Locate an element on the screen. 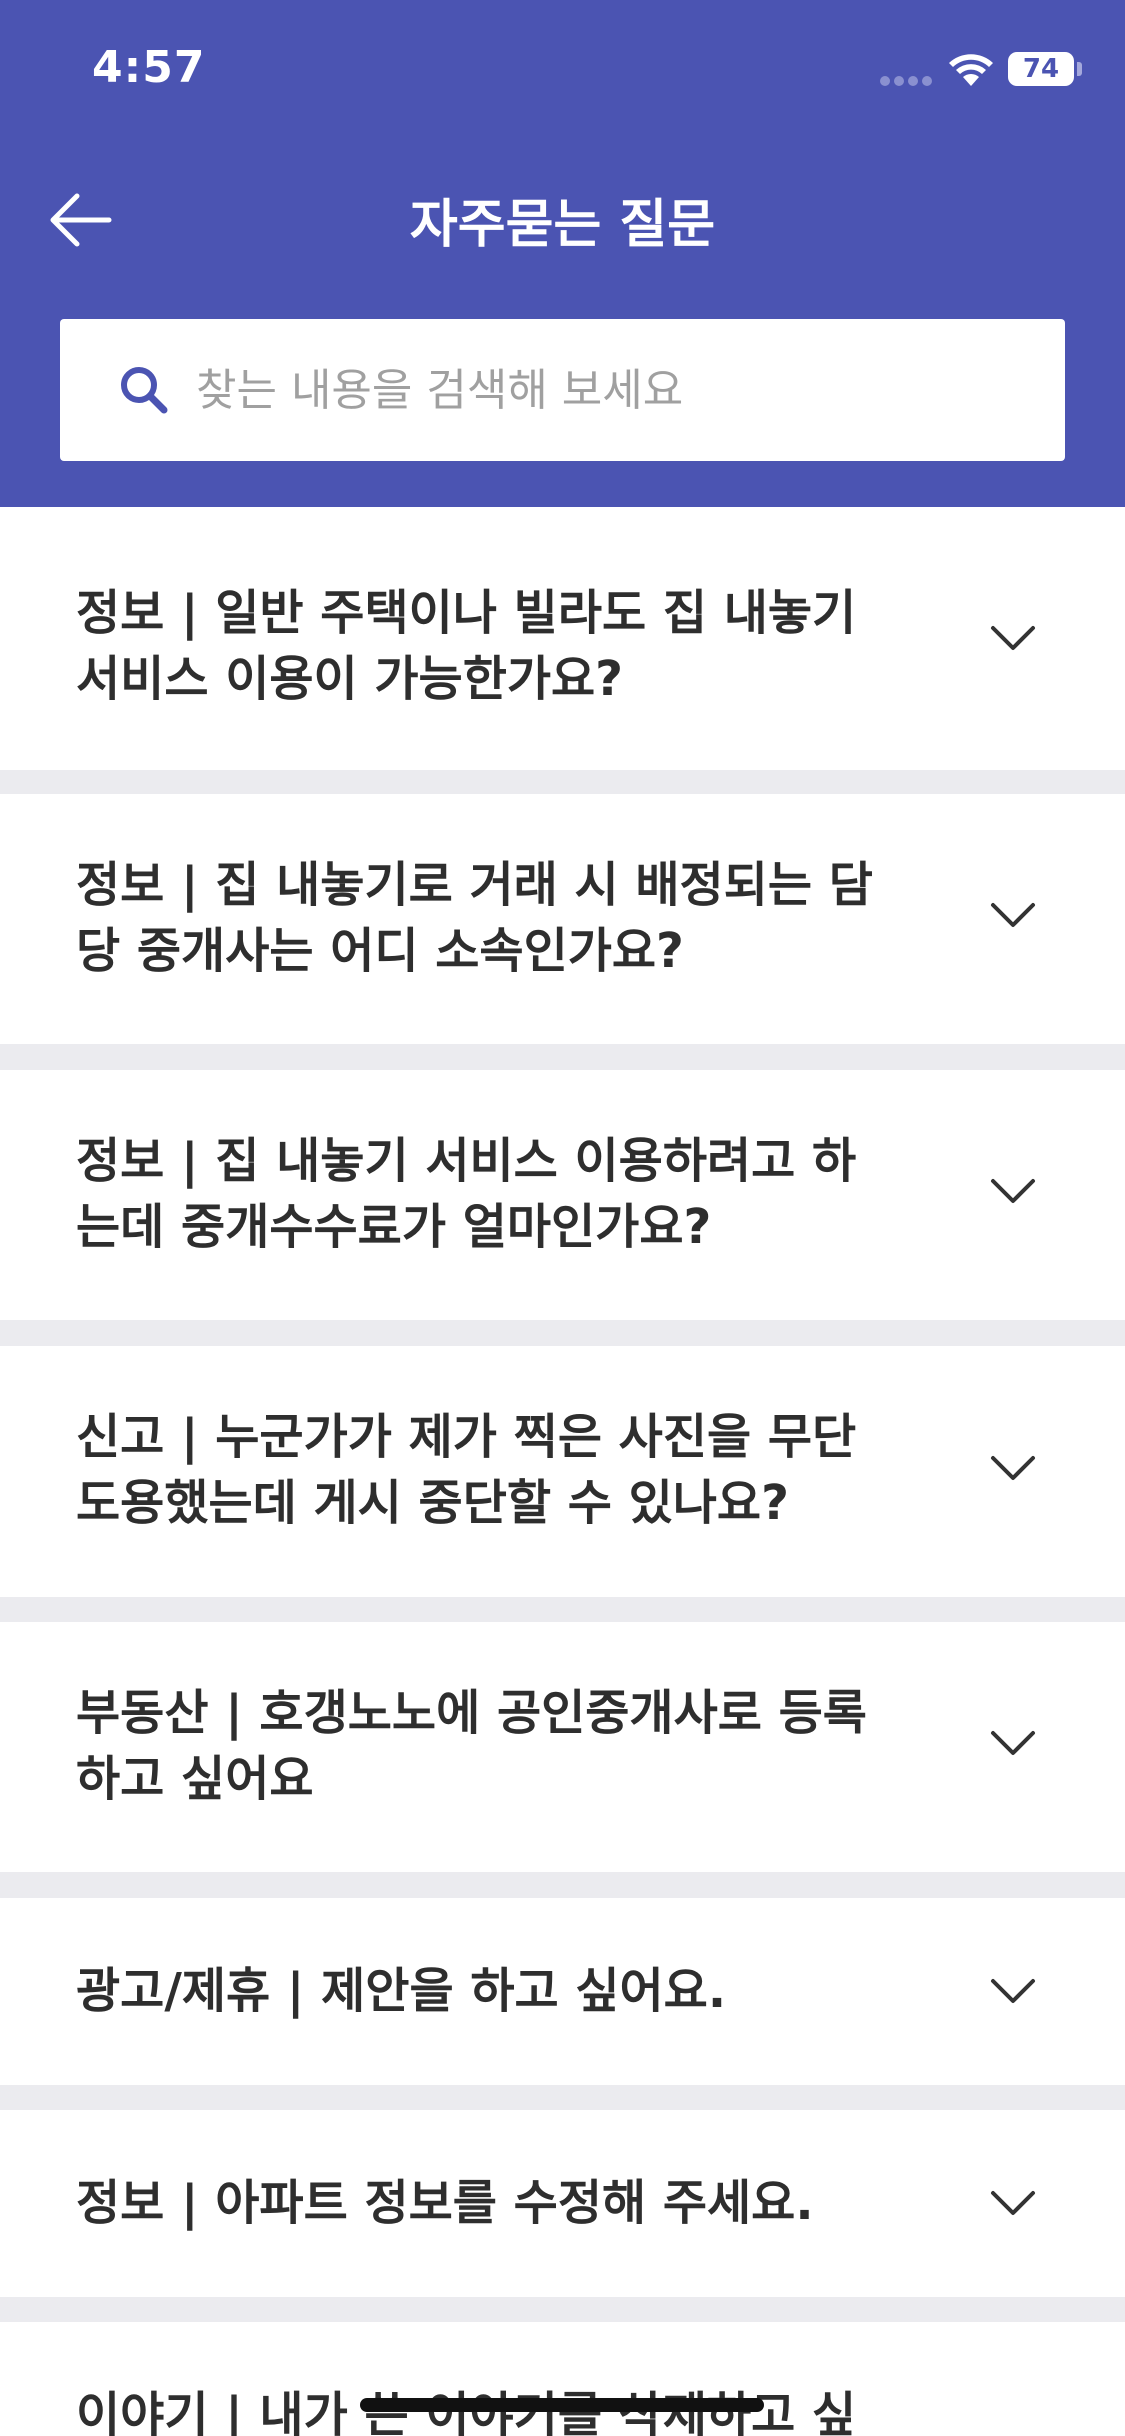 Image resolution: width=1125 pixels, height=2436 pixels. faq-question: 정보 | 아파트 정보를 수정해 주세요. is located at coordinates (496, 2203).